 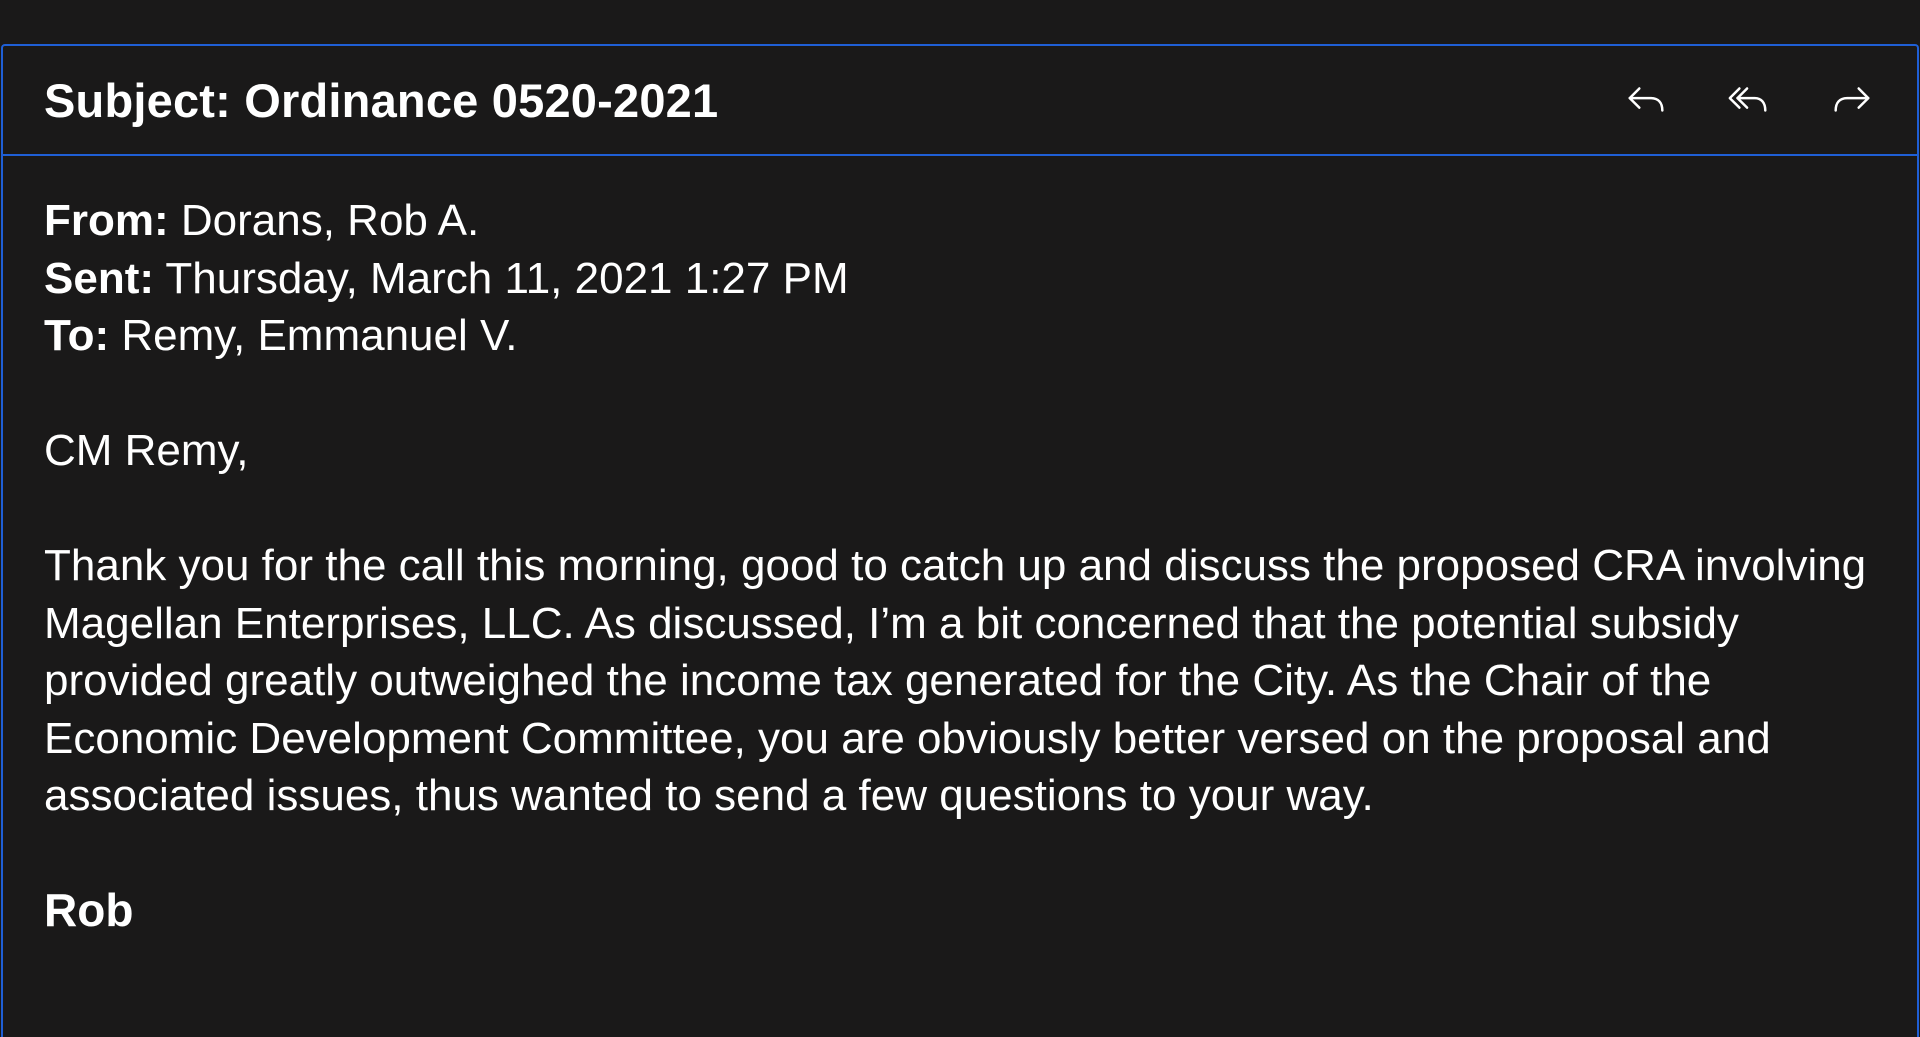 I want to click on sent-label: Sent:, so click(x=99, y=278).